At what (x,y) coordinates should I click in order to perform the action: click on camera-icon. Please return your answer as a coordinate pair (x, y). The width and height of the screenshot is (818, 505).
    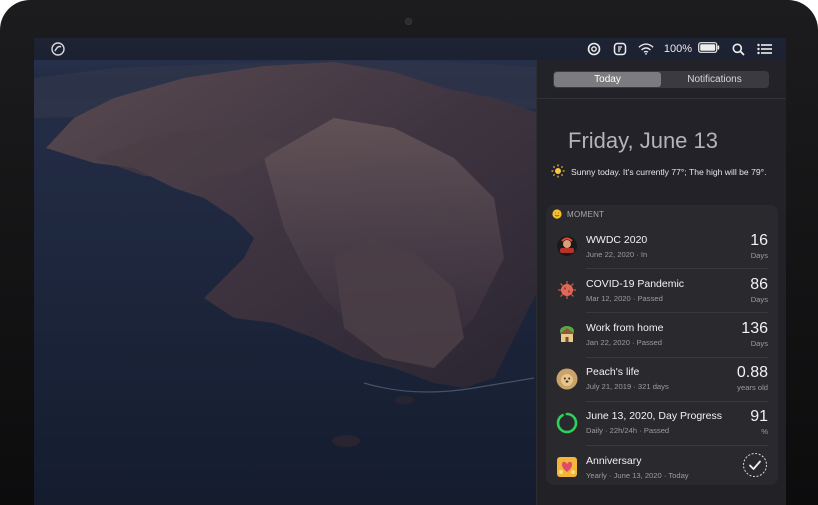
    Looking at the image, I should click on (408, 21).